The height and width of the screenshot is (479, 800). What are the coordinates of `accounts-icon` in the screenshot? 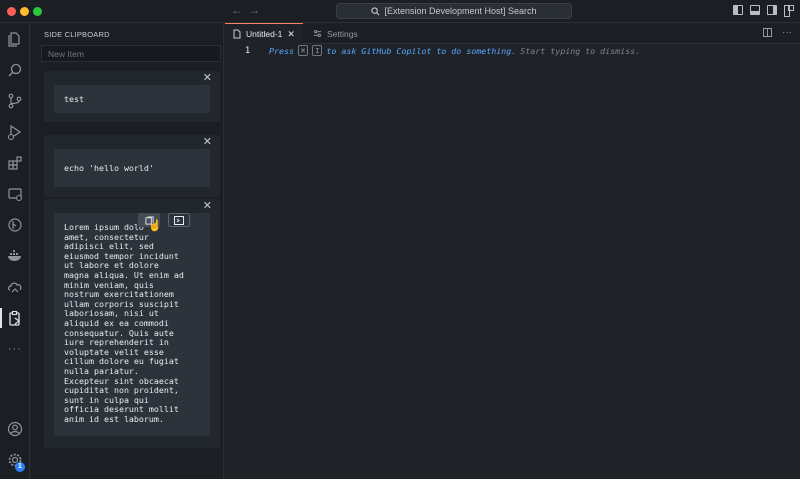 It's located at (15, 429).